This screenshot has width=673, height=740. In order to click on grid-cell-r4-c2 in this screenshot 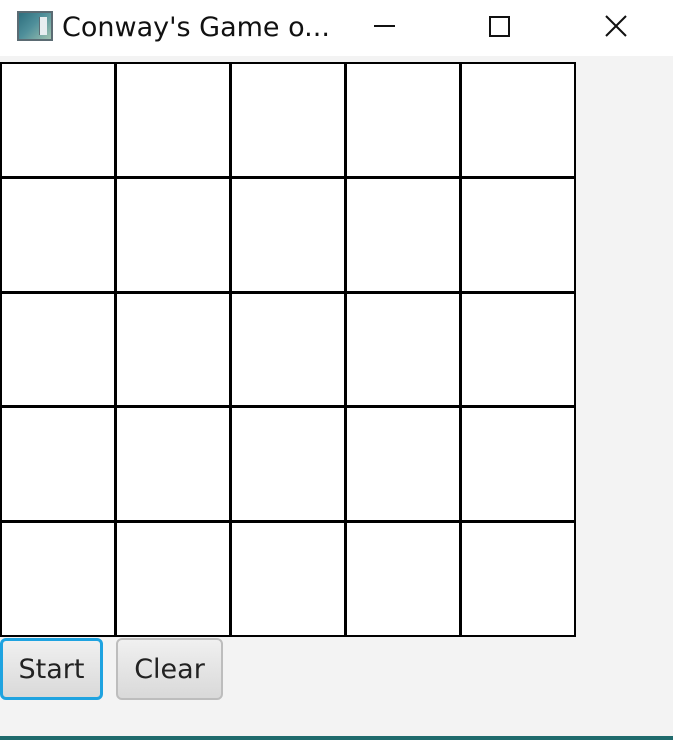, I will do `click(173, 464)`.